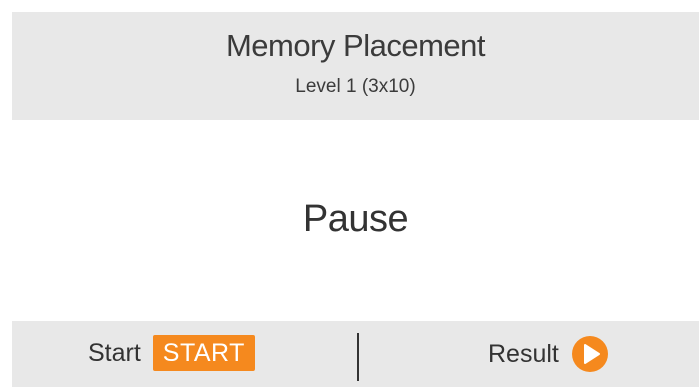  I want to click on result-button: Result, so click(548, 354).